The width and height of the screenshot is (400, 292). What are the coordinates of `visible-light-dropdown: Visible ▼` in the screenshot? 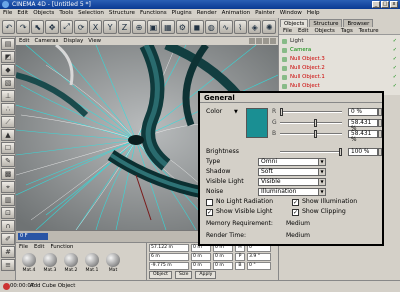 It's located at (292, 182).